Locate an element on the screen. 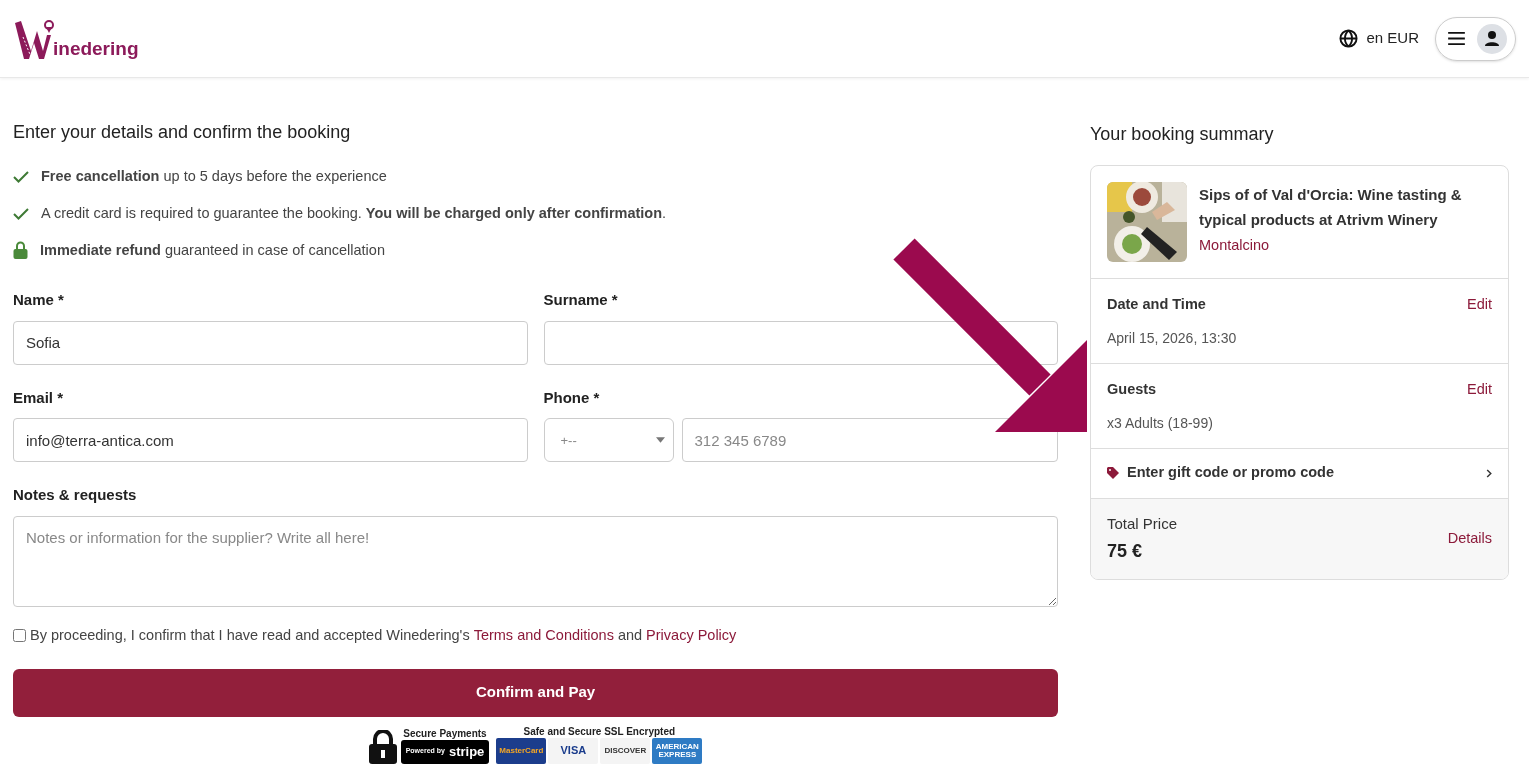 The height and width of the screenshot is (776, 1529). logo-text: inedering is located at coordinates (96, 48).